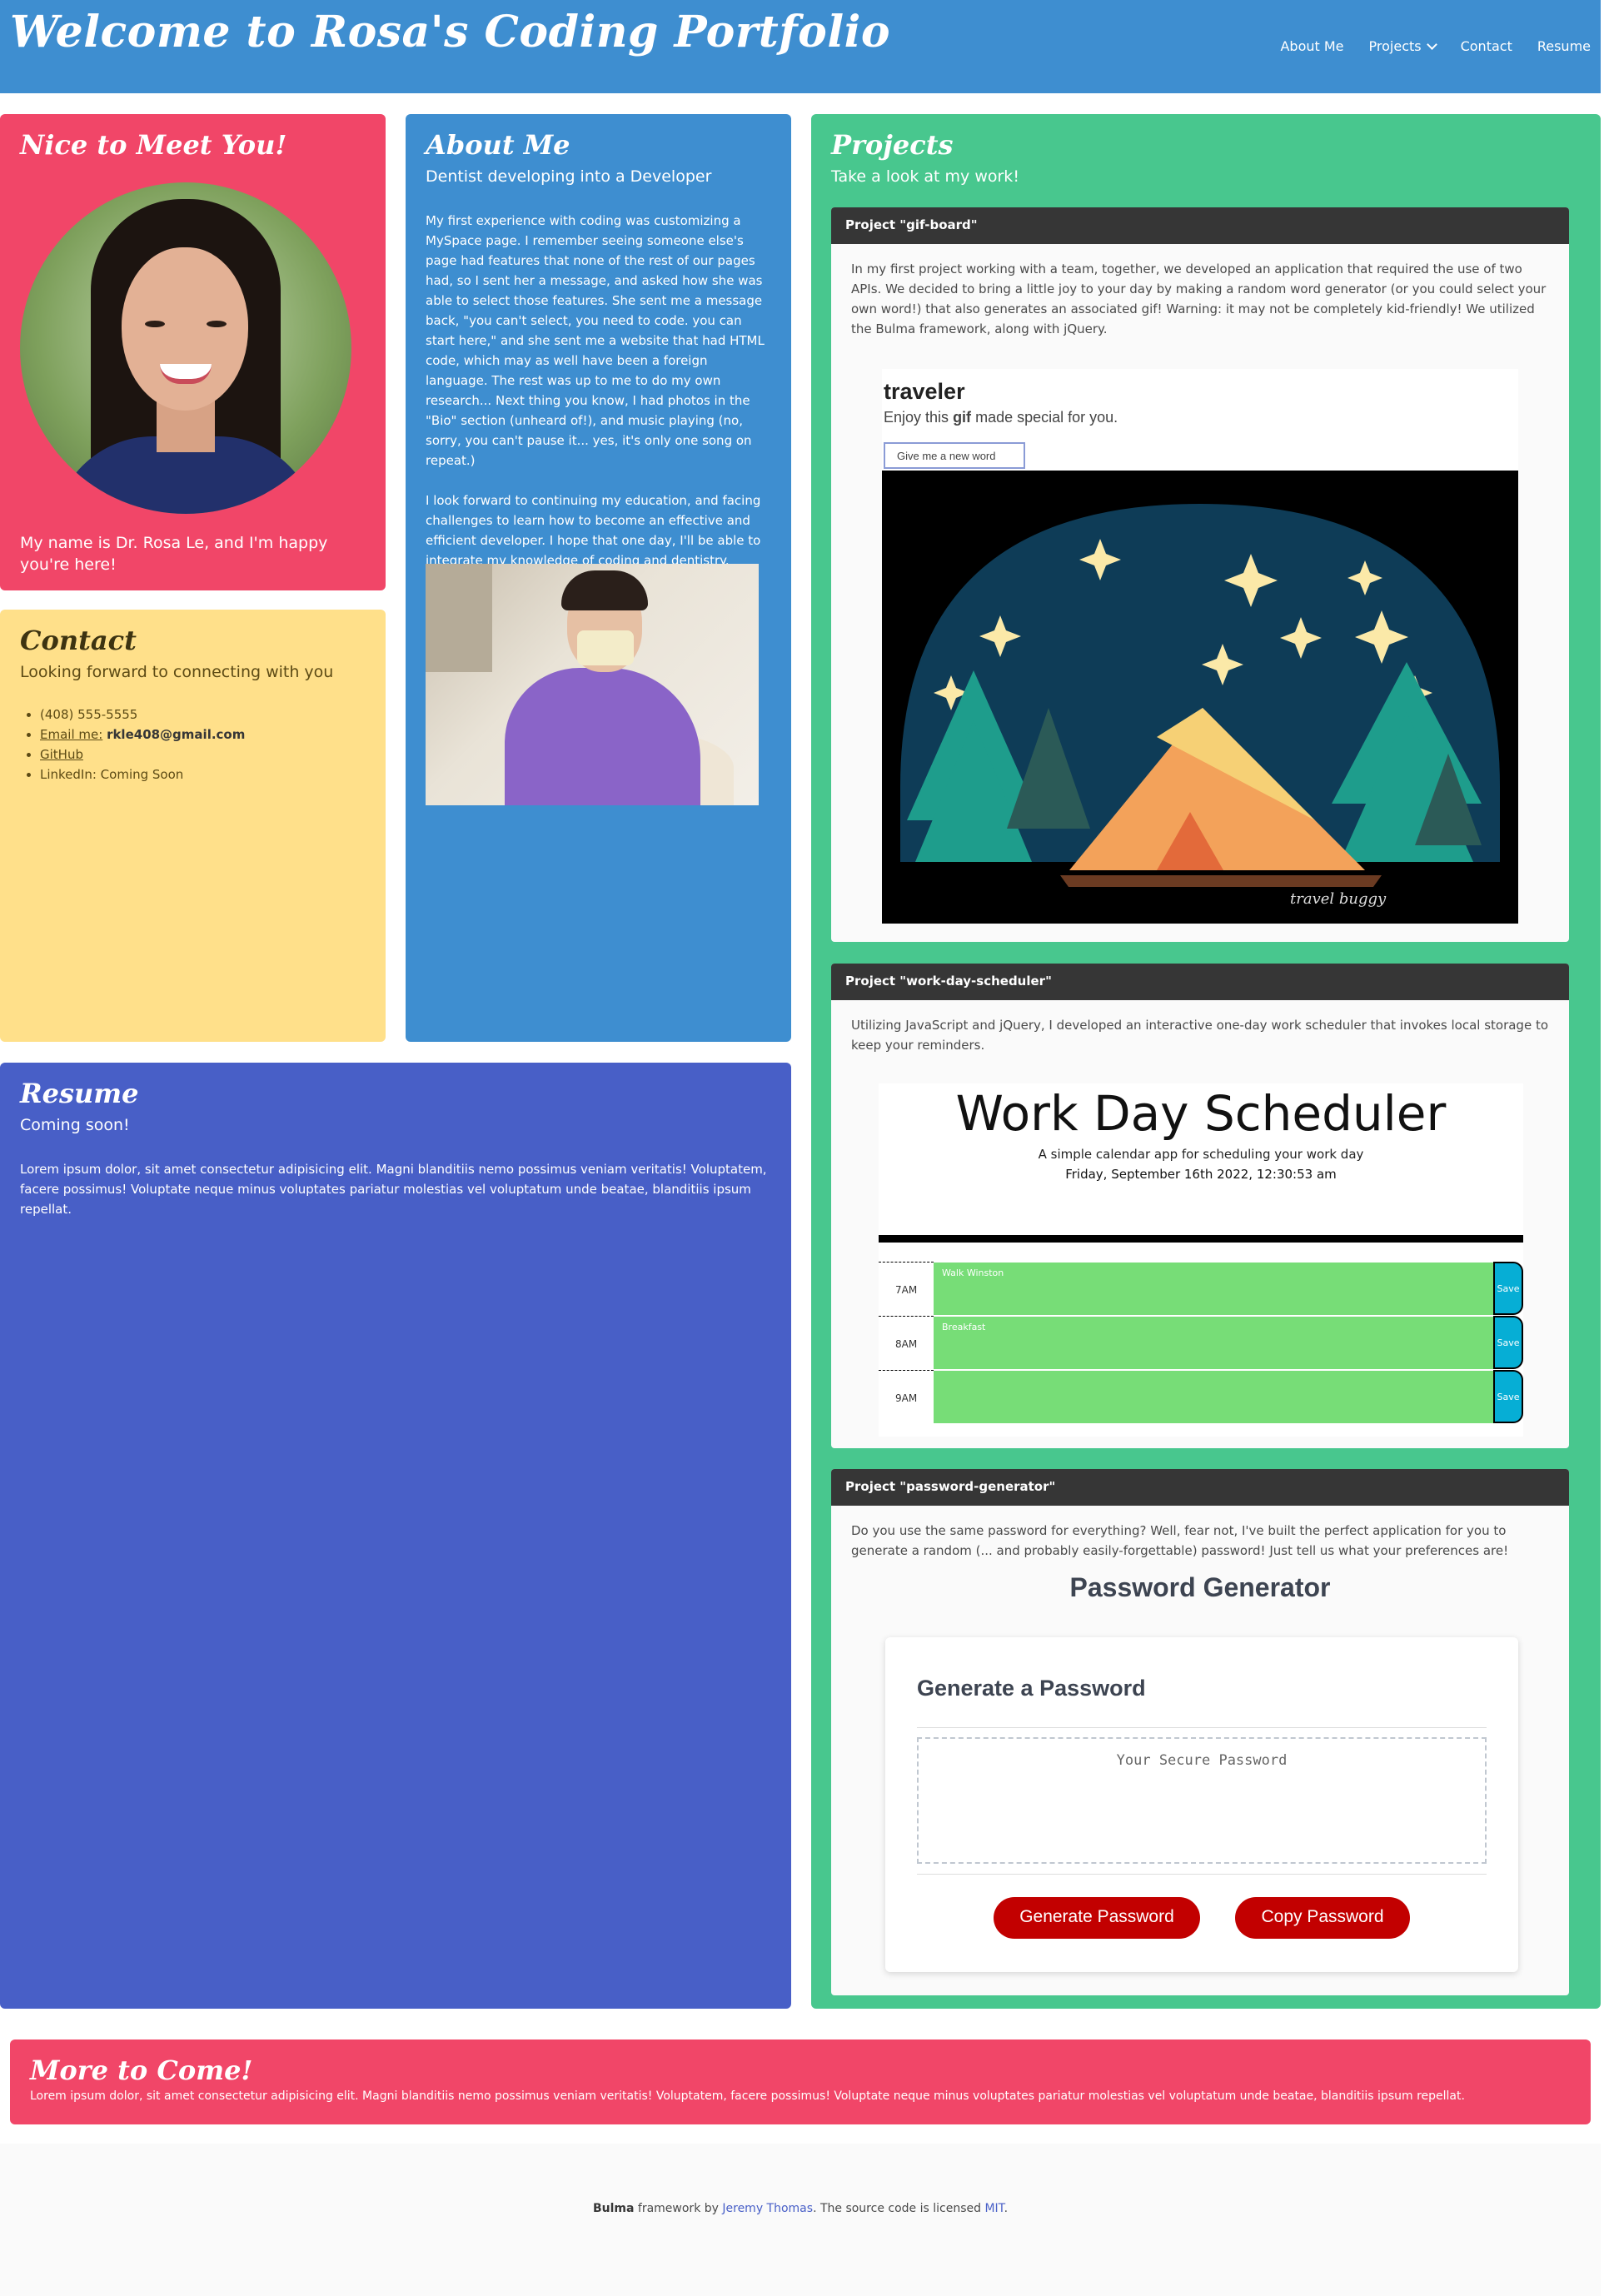 The width and height of the screenshot is (1609, 2296). What do you see at coordinates (924, 392) in the screenshot?
I see `shot-word: traveler` at bounding box center [924, 392].